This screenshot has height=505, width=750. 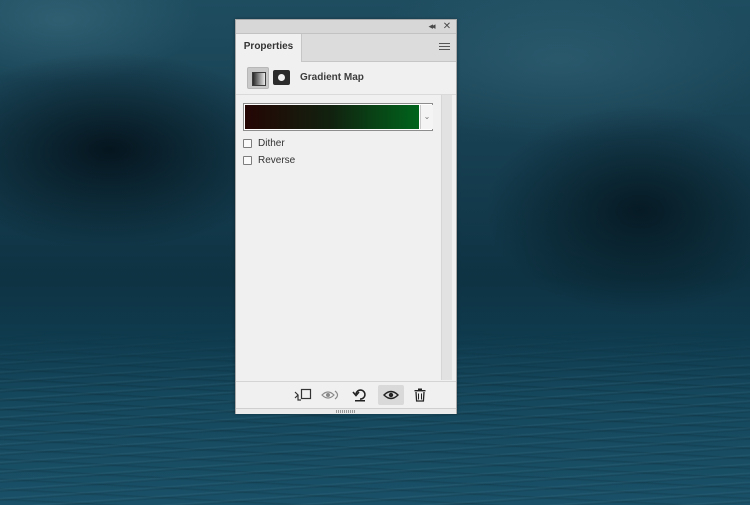 I want to click on panel-resize-grip, so click(x=346, y=411).